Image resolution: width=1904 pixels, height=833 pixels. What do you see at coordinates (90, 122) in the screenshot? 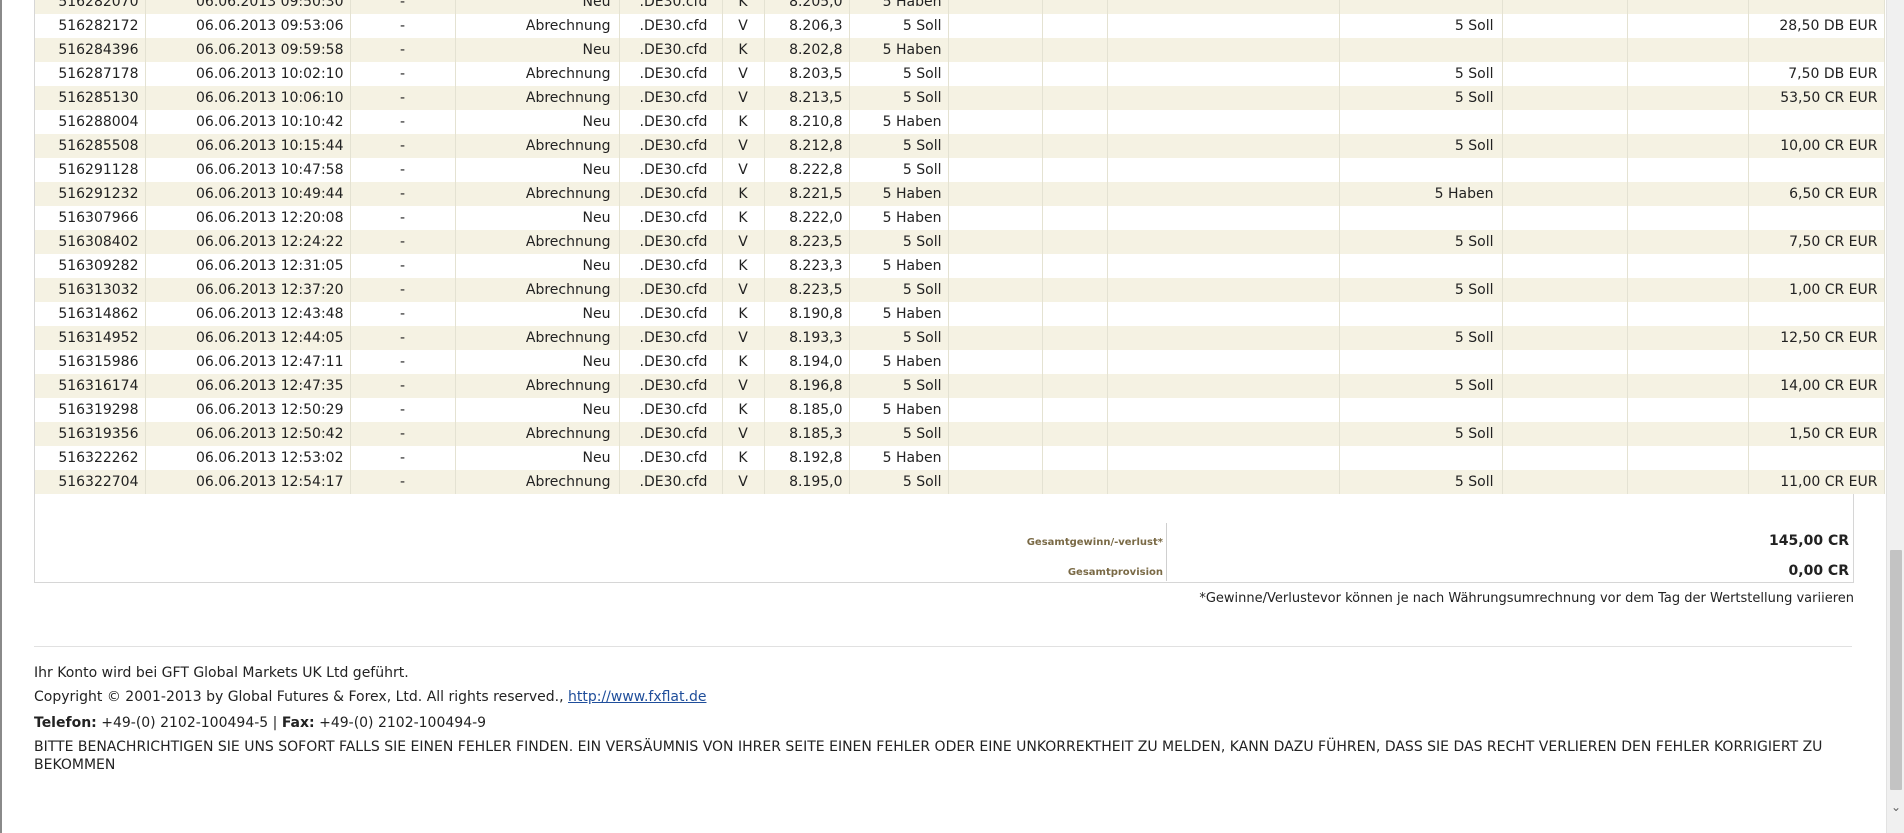
I see `tx-id: 516288004` at bounding box center [90, 122].